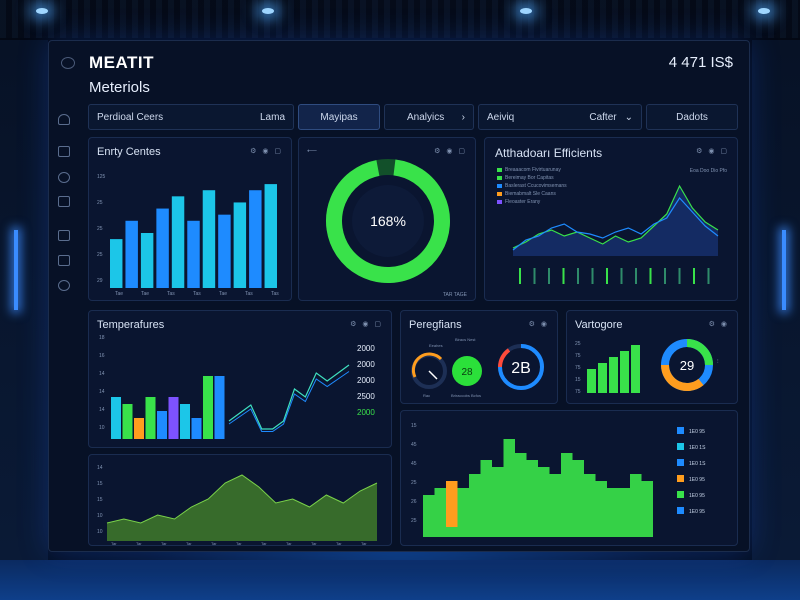  I want to click on home-icon, so click(64, 119).